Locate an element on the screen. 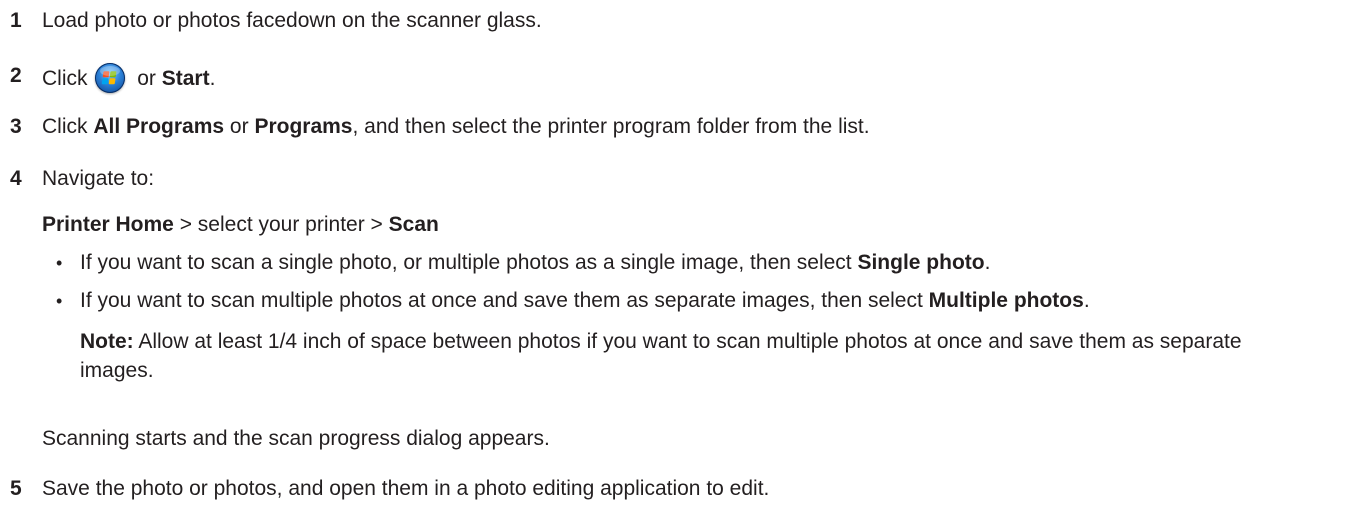  step-number: 5 is located at coordinates (16, 488).